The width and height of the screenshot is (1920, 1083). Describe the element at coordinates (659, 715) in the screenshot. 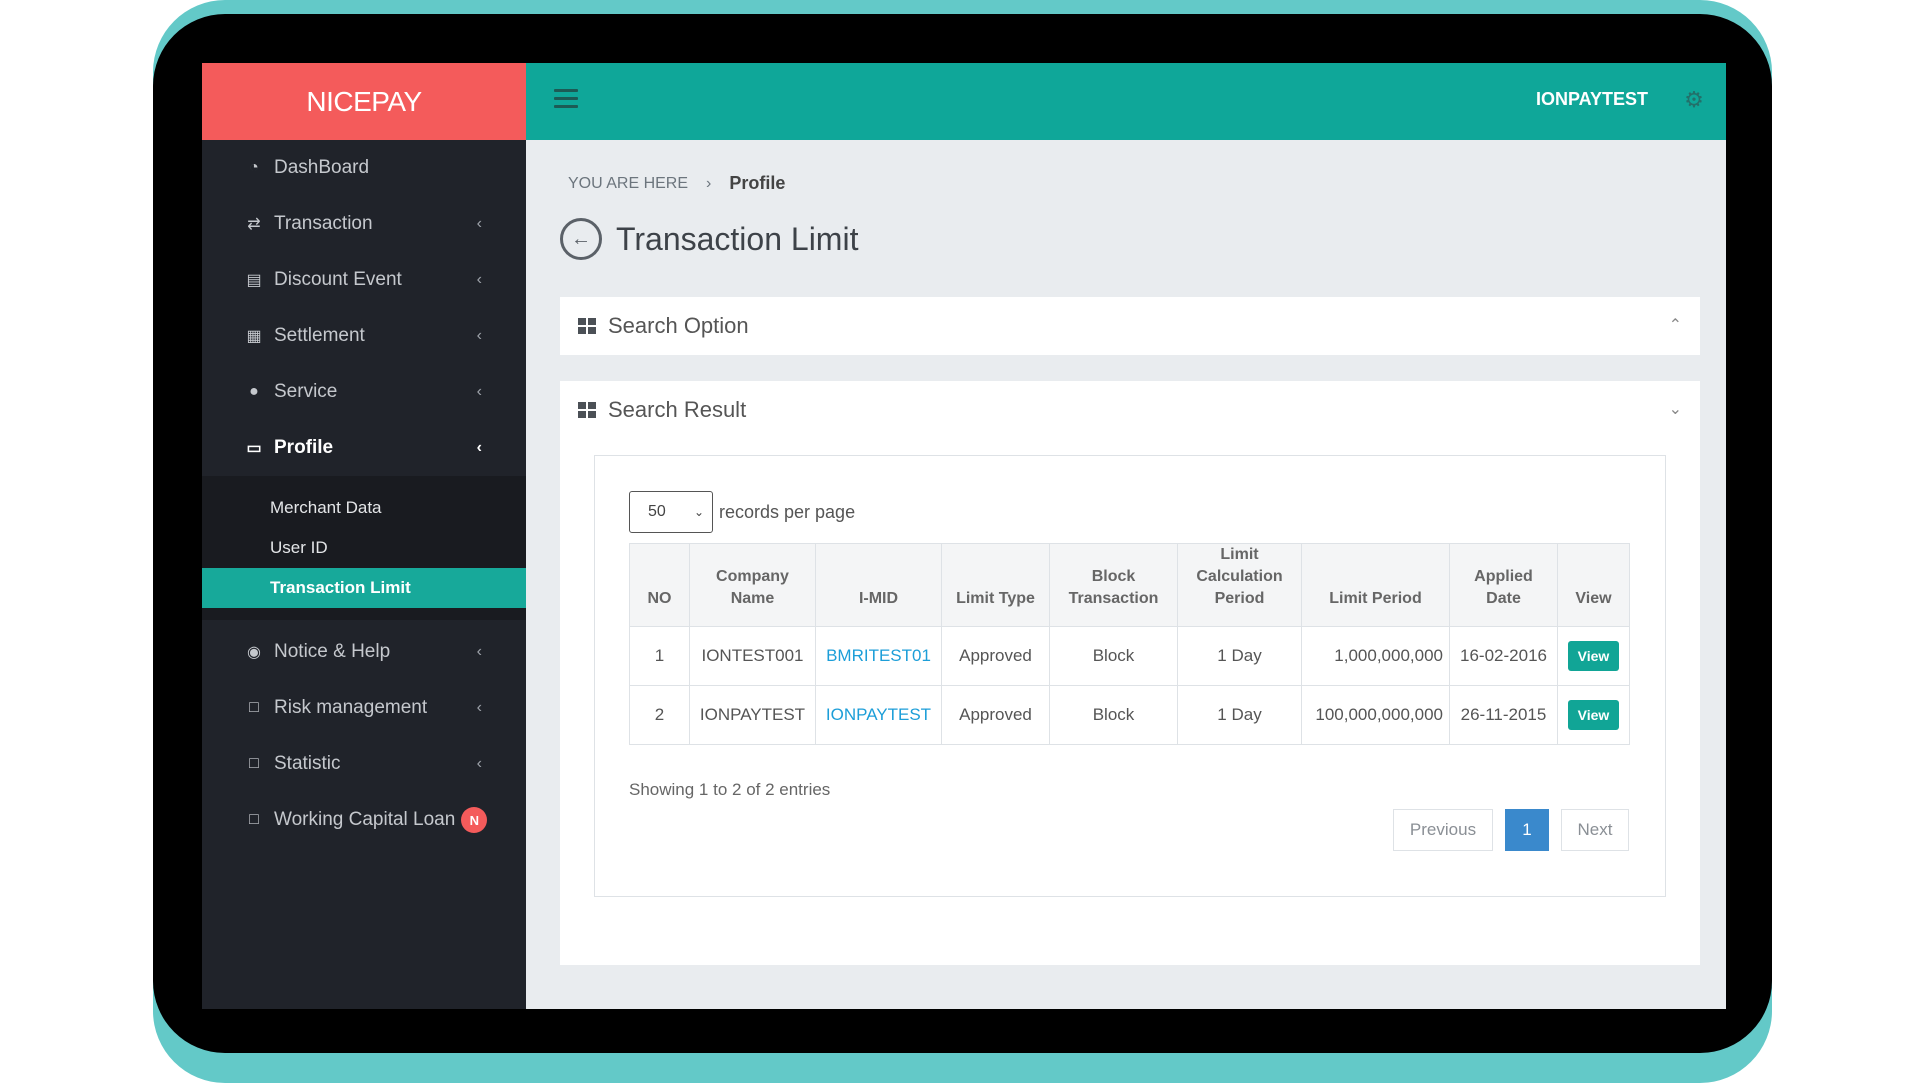

I see `cell-no: 2` at that location.